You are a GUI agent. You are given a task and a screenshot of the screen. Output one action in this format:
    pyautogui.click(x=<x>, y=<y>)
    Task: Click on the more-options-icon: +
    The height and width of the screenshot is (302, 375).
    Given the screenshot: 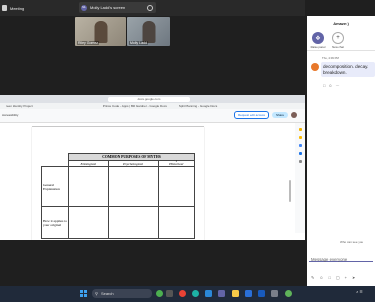 What is the action you would take?
    pyautogui.click(x=346, y=277)
    